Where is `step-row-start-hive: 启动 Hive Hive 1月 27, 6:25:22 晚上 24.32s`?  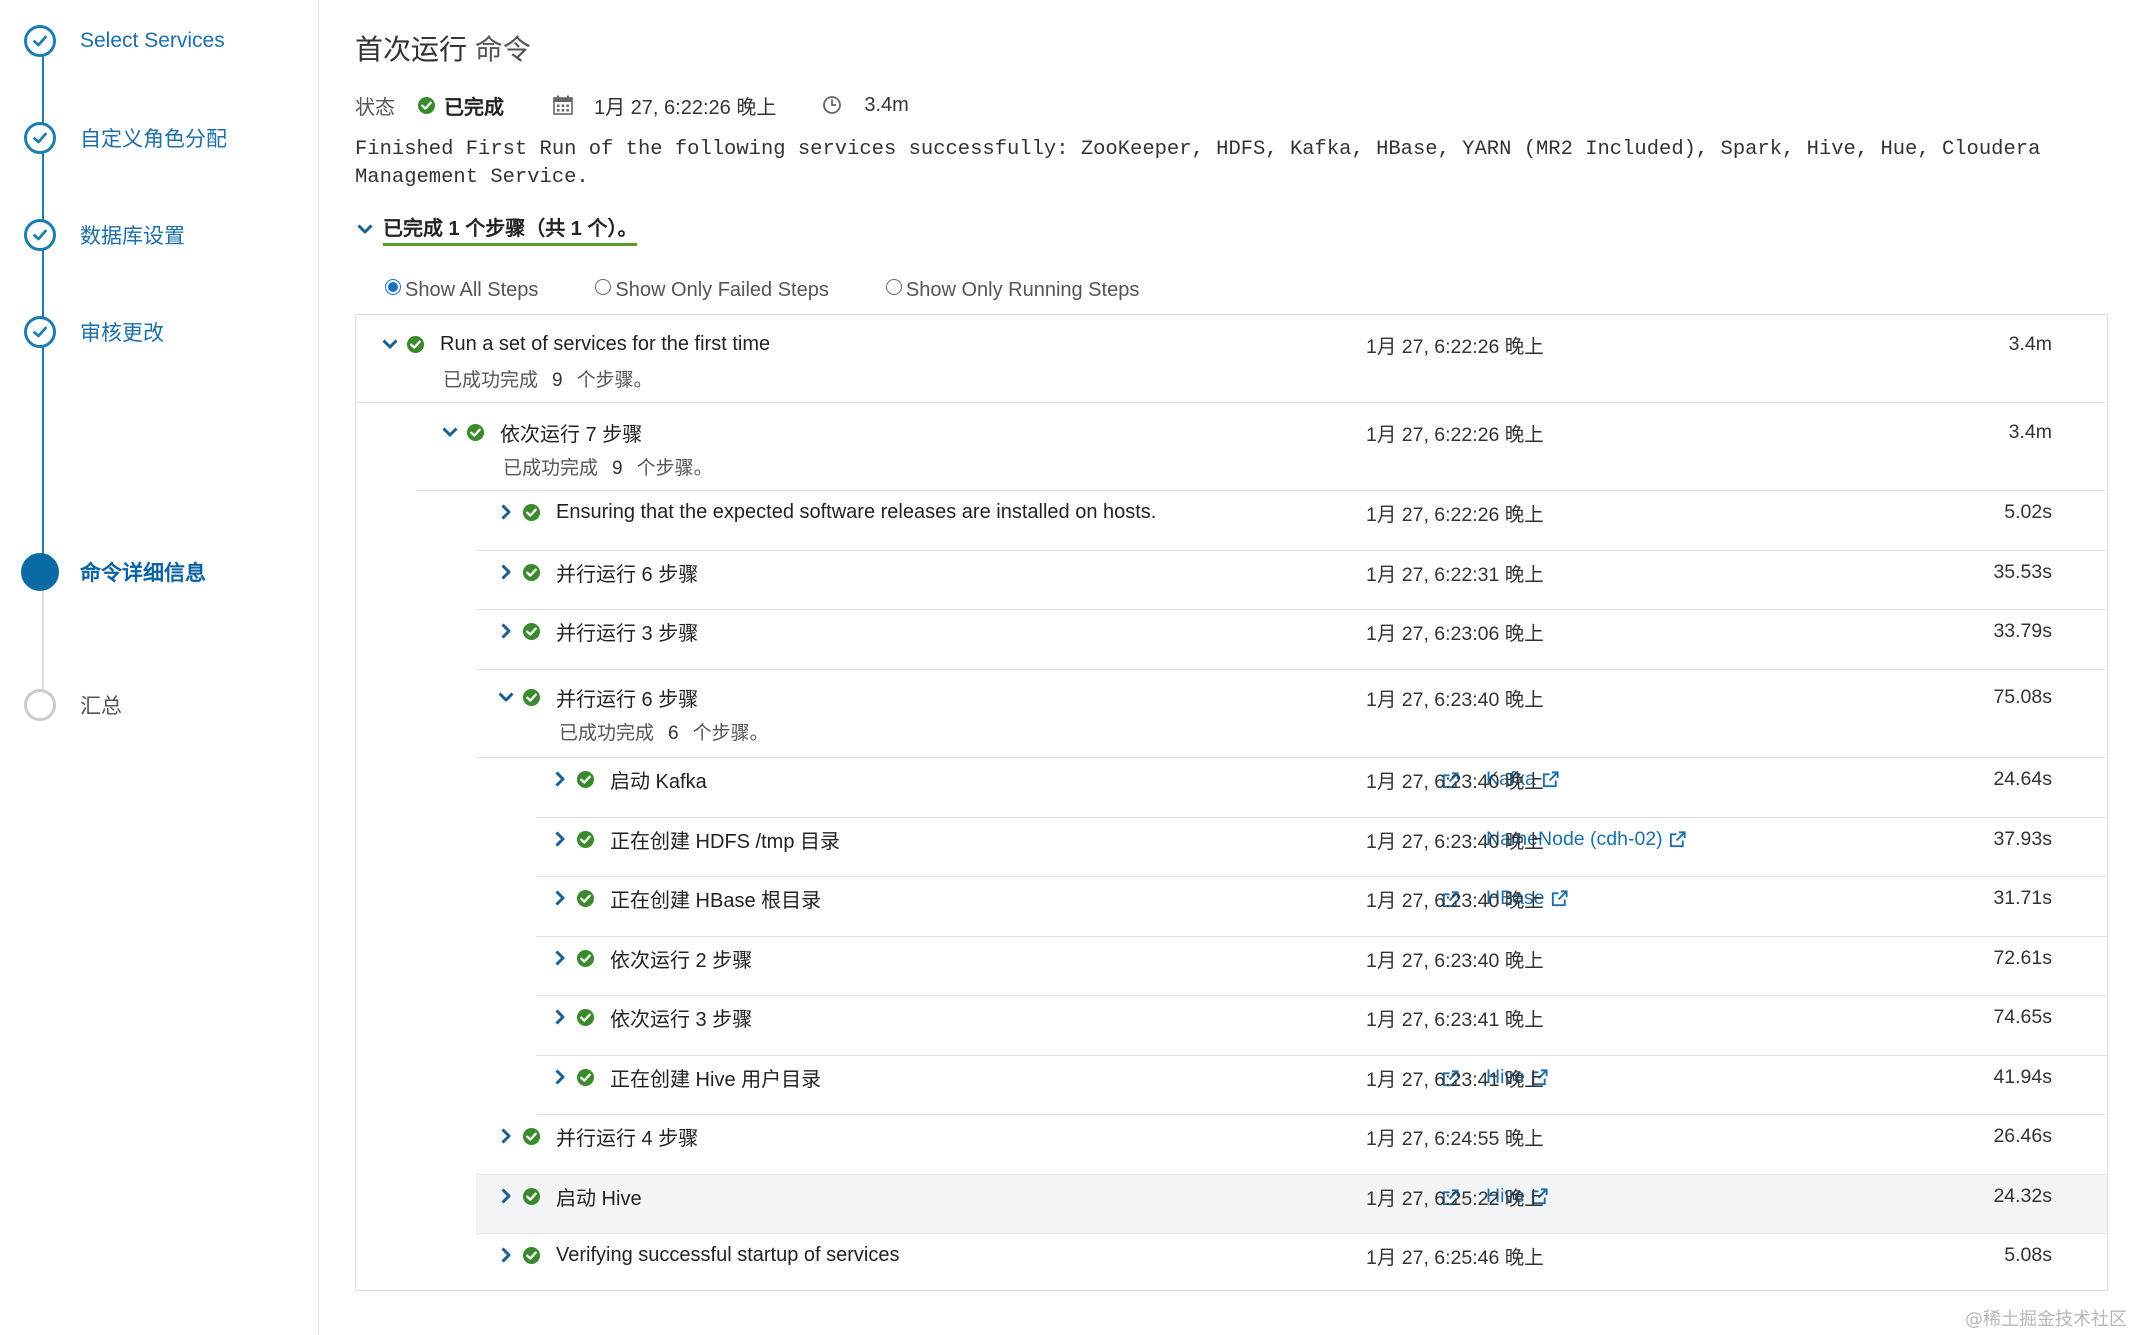
step-row-start-hive: 启动 Hive Hive 1月 27, 6:25:22 晚上 24.32s is located at coordinates (1291, 1204).